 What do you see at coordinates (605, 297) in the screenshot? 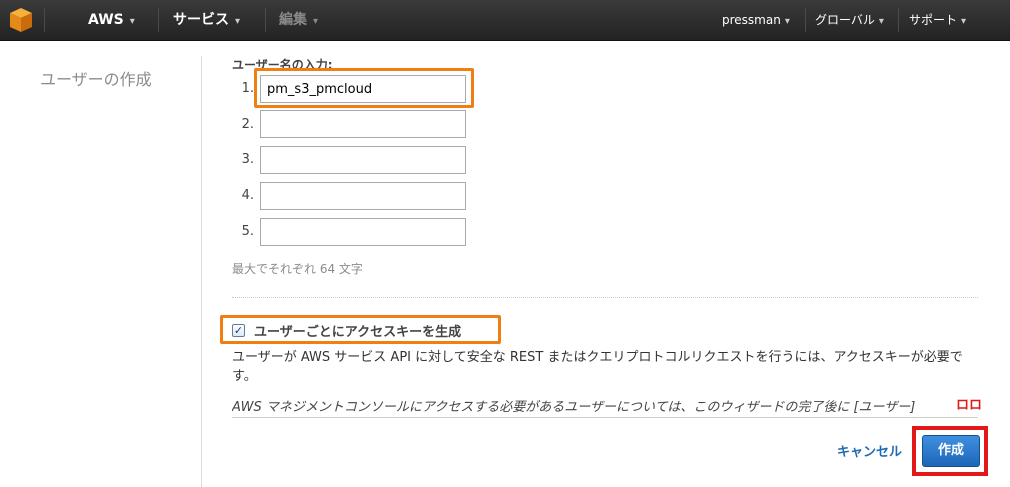
I see `section-divider` at bounding box center [605, 297].